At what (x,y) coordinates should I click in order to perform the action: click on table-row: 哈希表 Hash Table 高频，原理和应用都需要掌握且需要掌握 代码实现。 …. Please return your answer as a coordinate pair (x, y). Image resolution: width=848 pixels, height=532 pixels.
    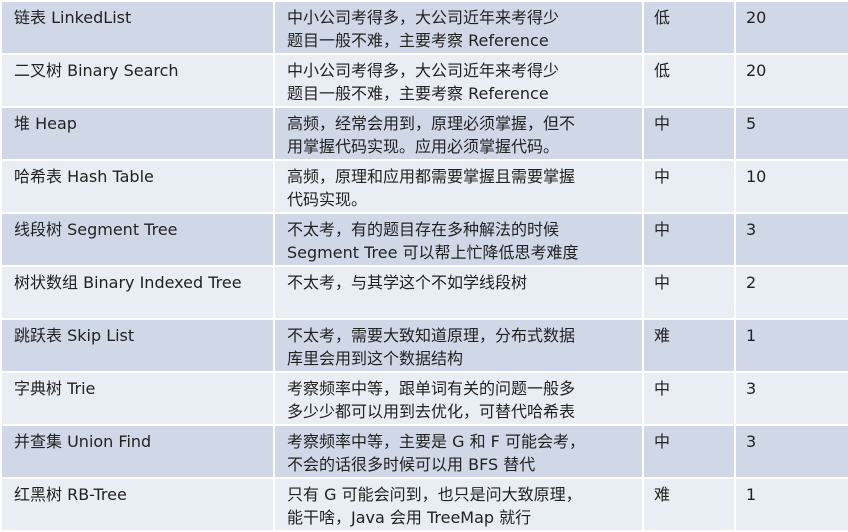
    Looking at the image, I should click on (424, 186).